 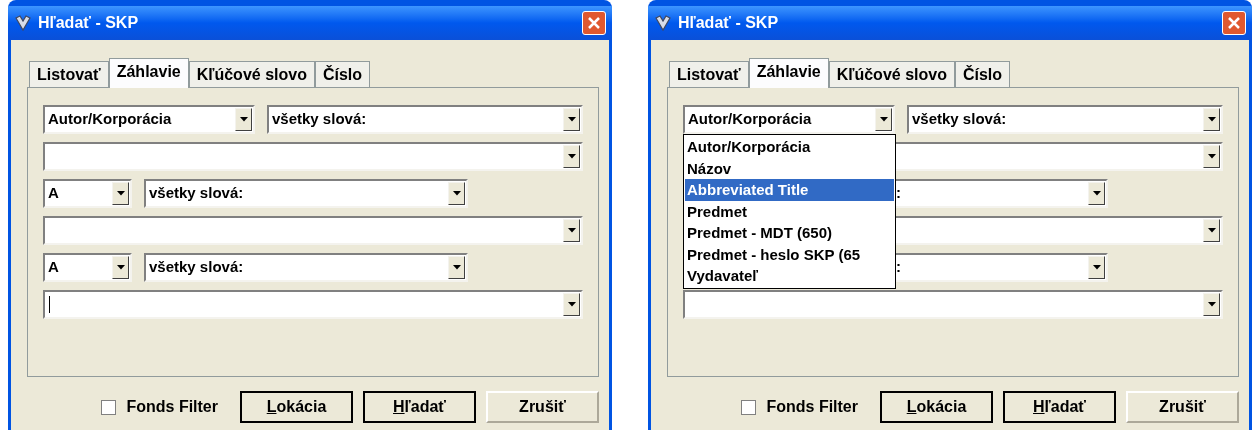 I want to click on dropdown-option: Autor/Korporácia, so click(x=789, y=147).